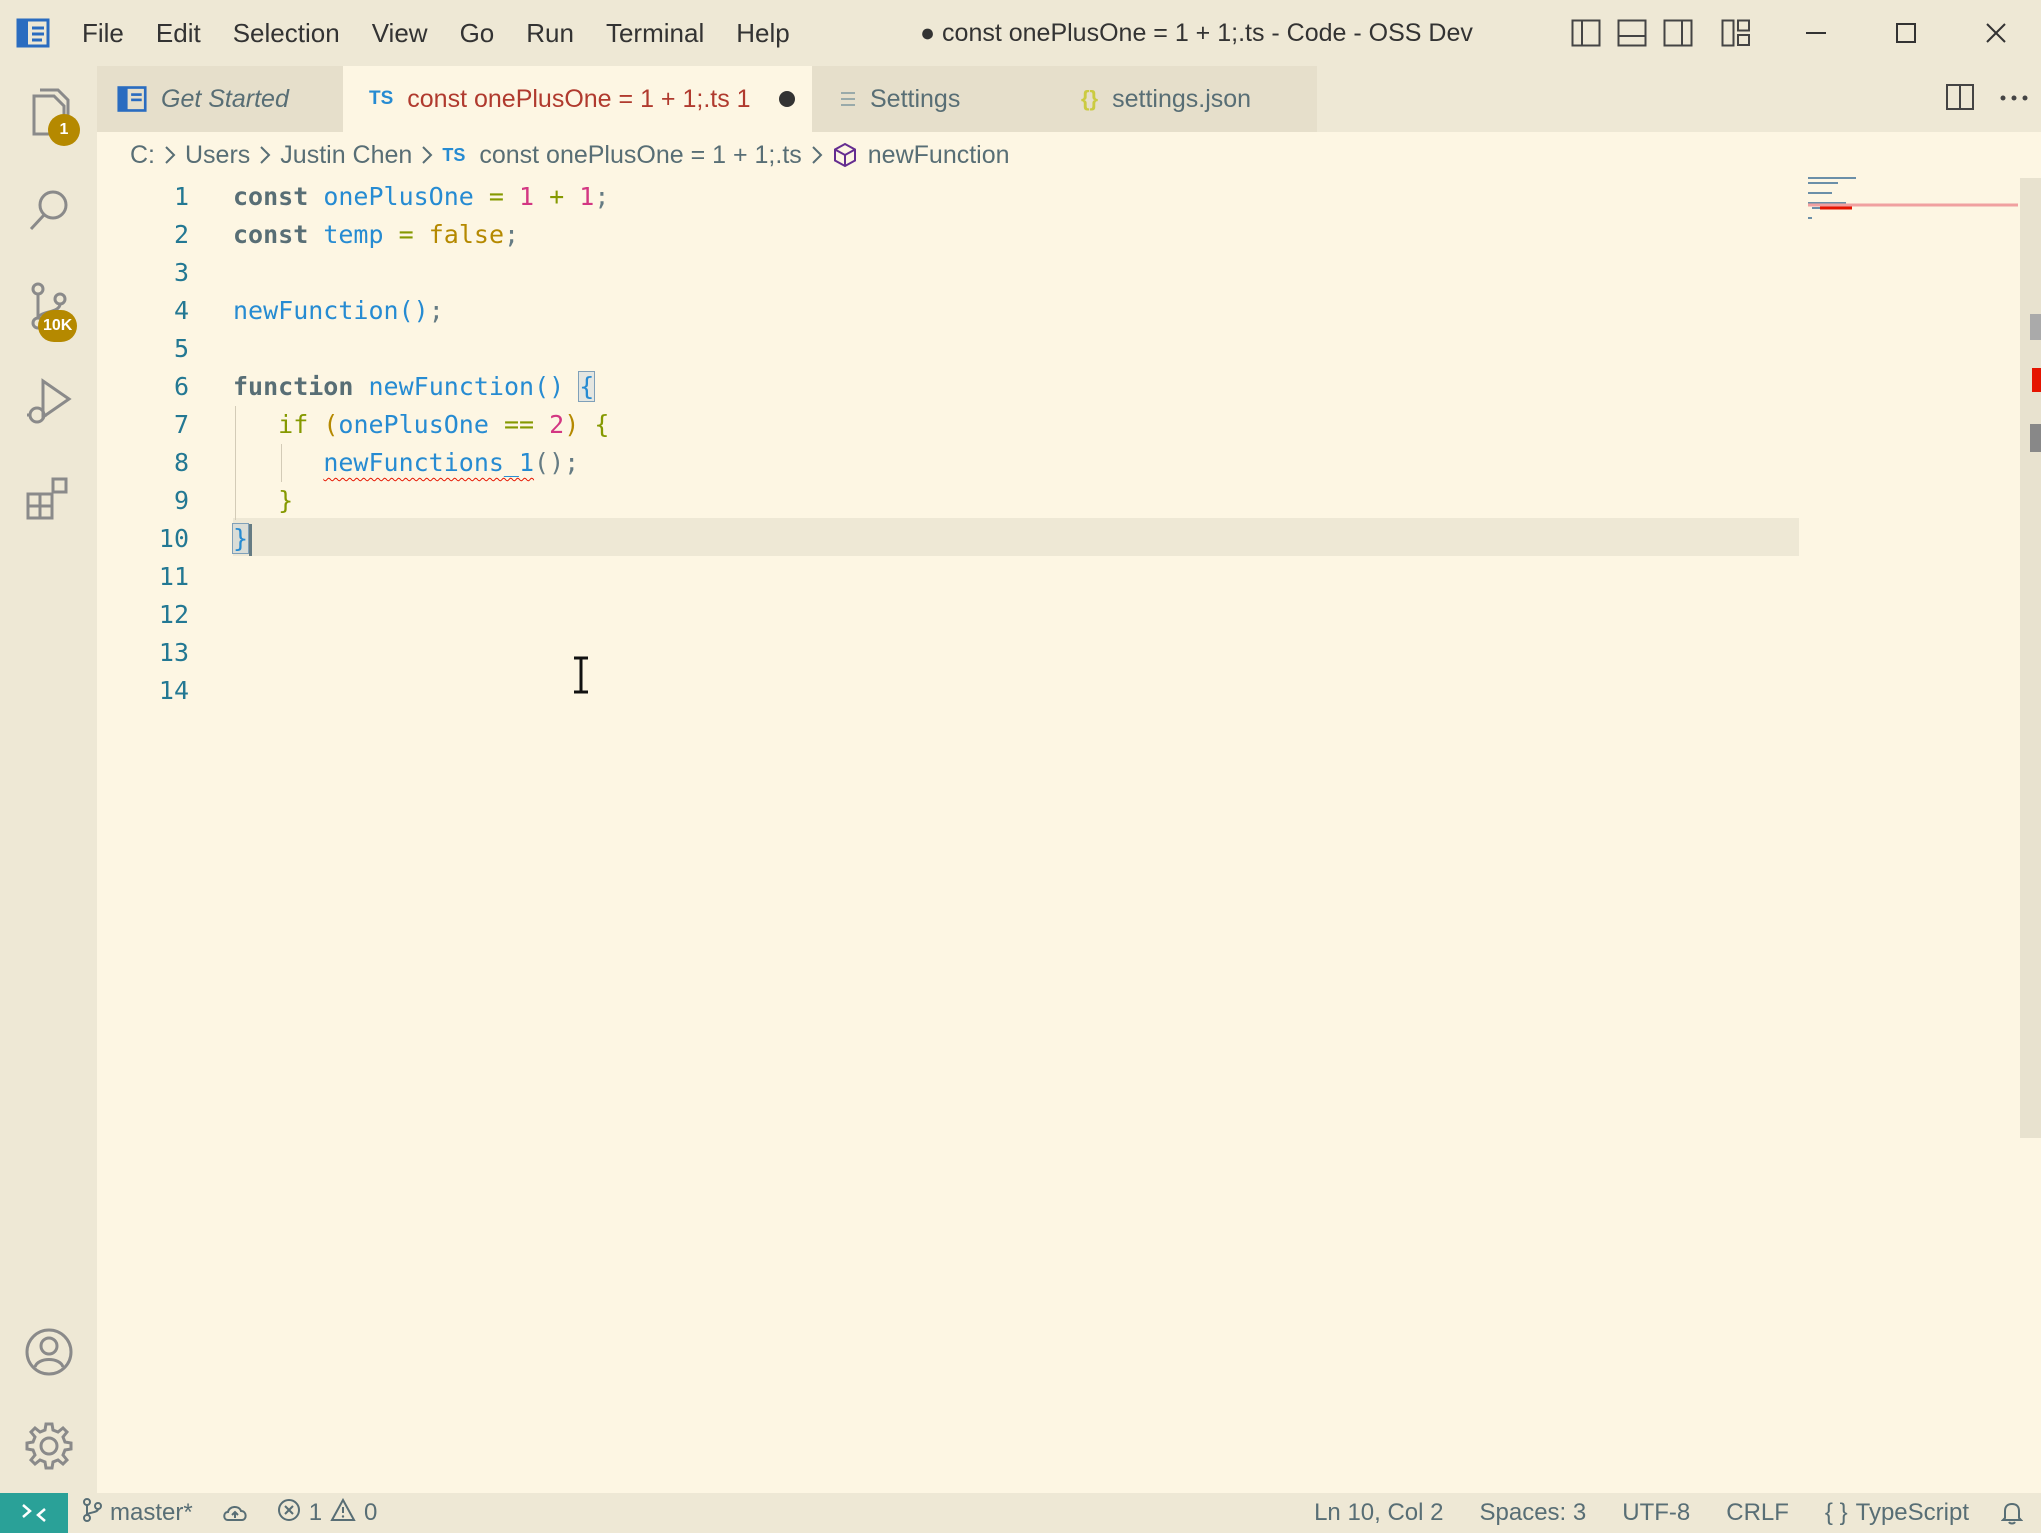  Describe the element at coordinates (1736, 33) in the screenshot. I see `customize-layout-icon` at that location.